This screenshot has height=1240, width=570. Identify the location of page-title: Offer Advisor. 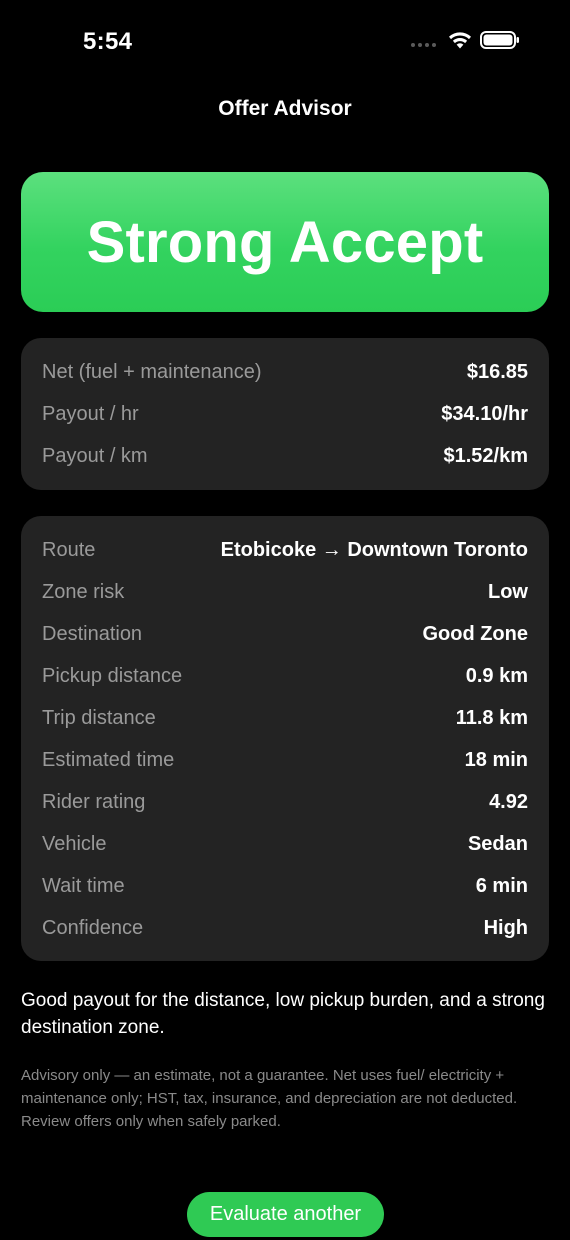
(285, 108).